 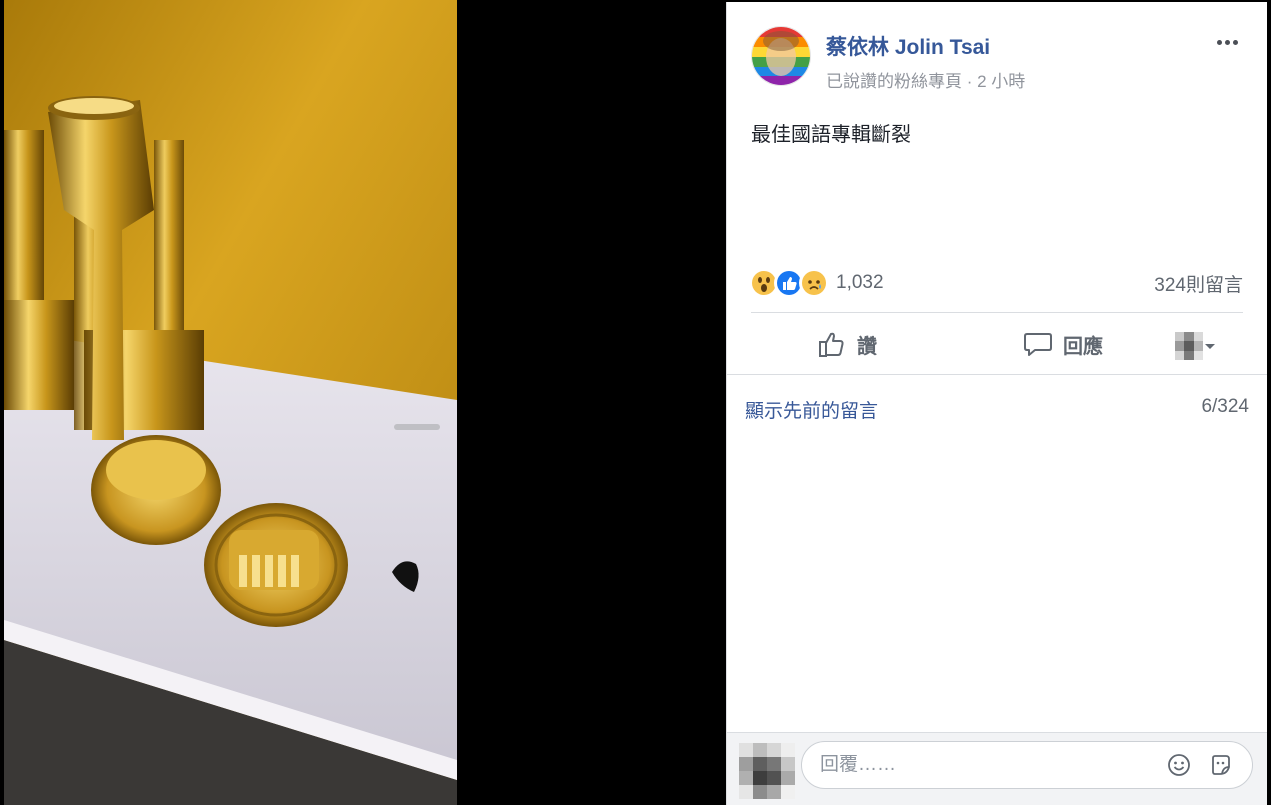 What do you see at coordinates (1225, 406) in the screenshot?
I see `comment-position: 6/324` at bounding box center [1225, 406].